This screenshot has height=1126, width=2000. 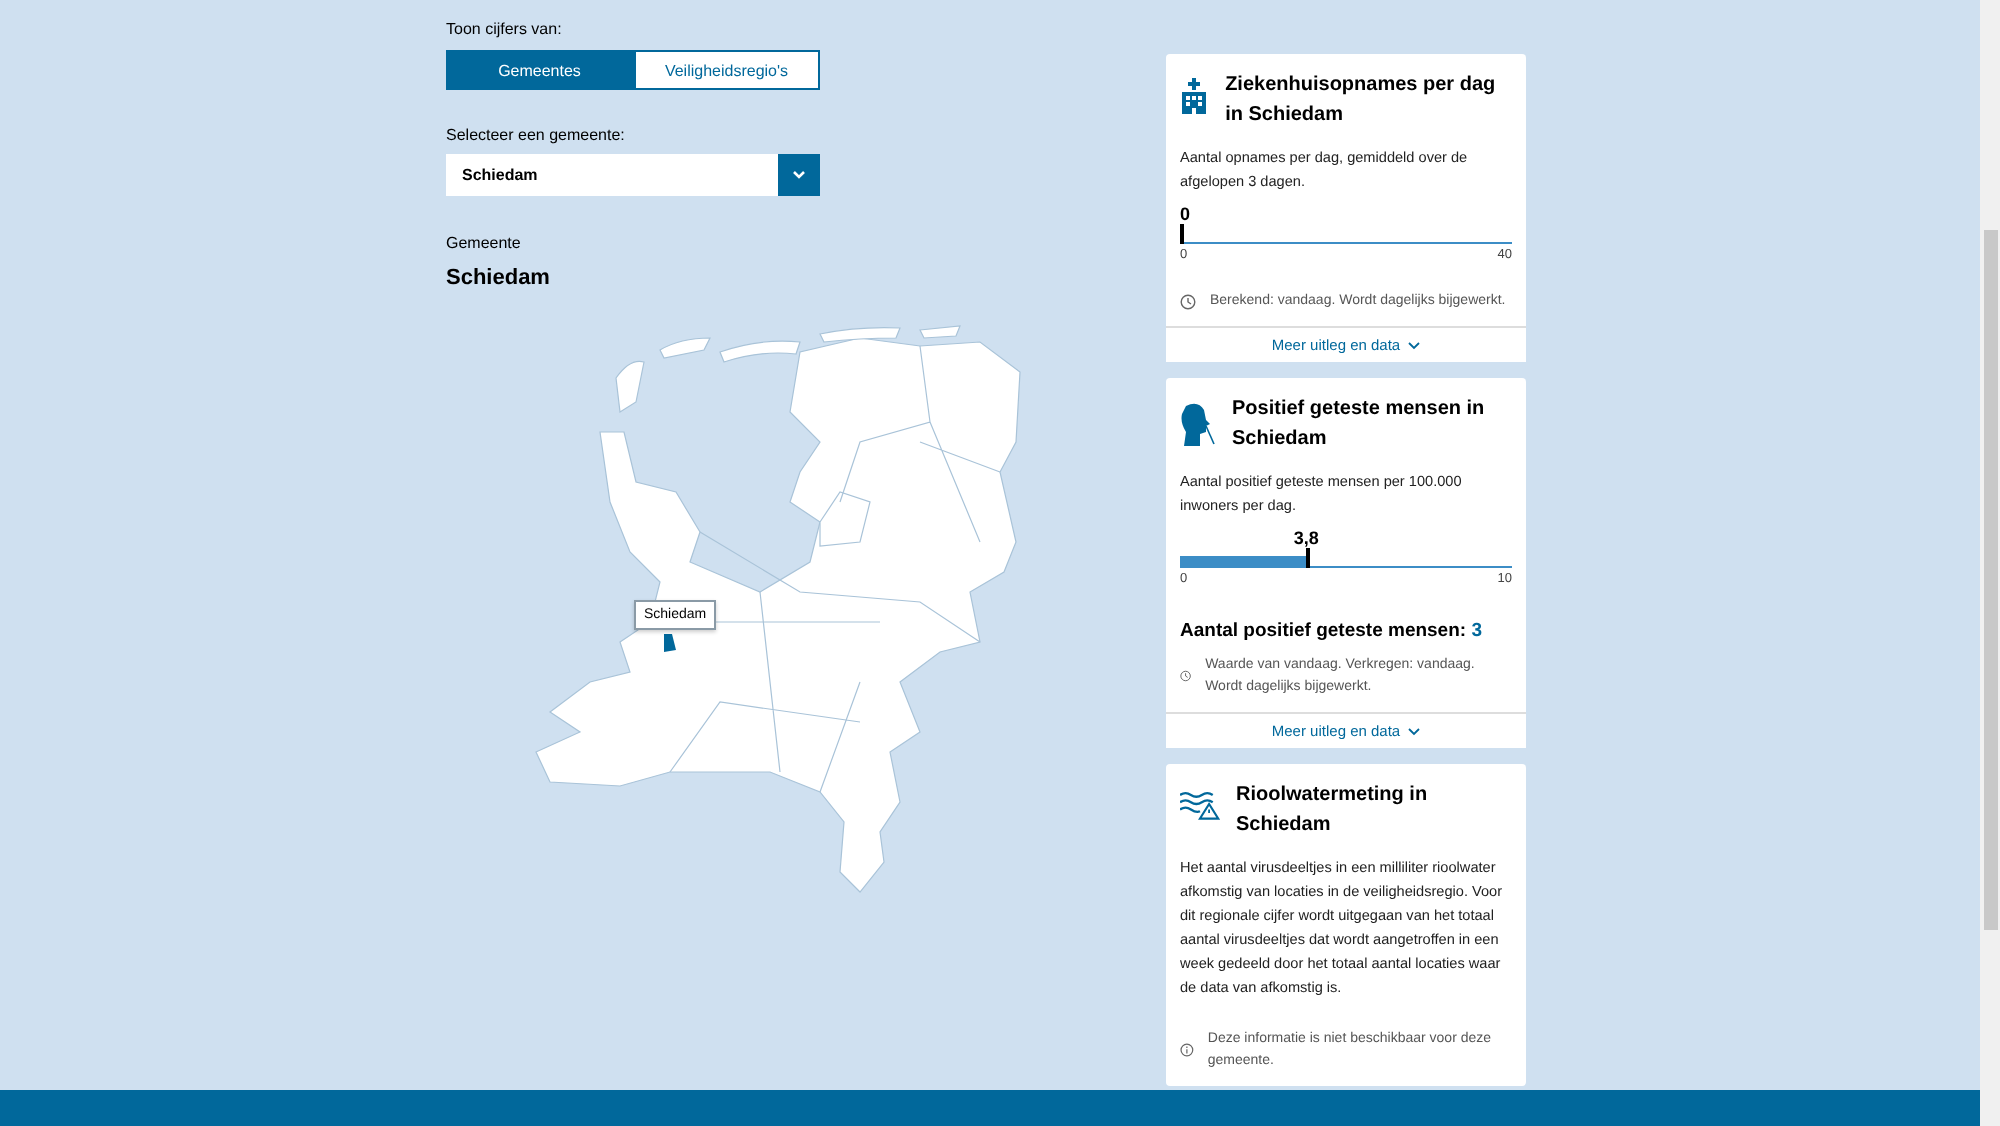 What do you see at coordinates (535, 135) in the screenshot?
I see `select-label: Selecteer een gemeente:` at bounding box center [535, 135].